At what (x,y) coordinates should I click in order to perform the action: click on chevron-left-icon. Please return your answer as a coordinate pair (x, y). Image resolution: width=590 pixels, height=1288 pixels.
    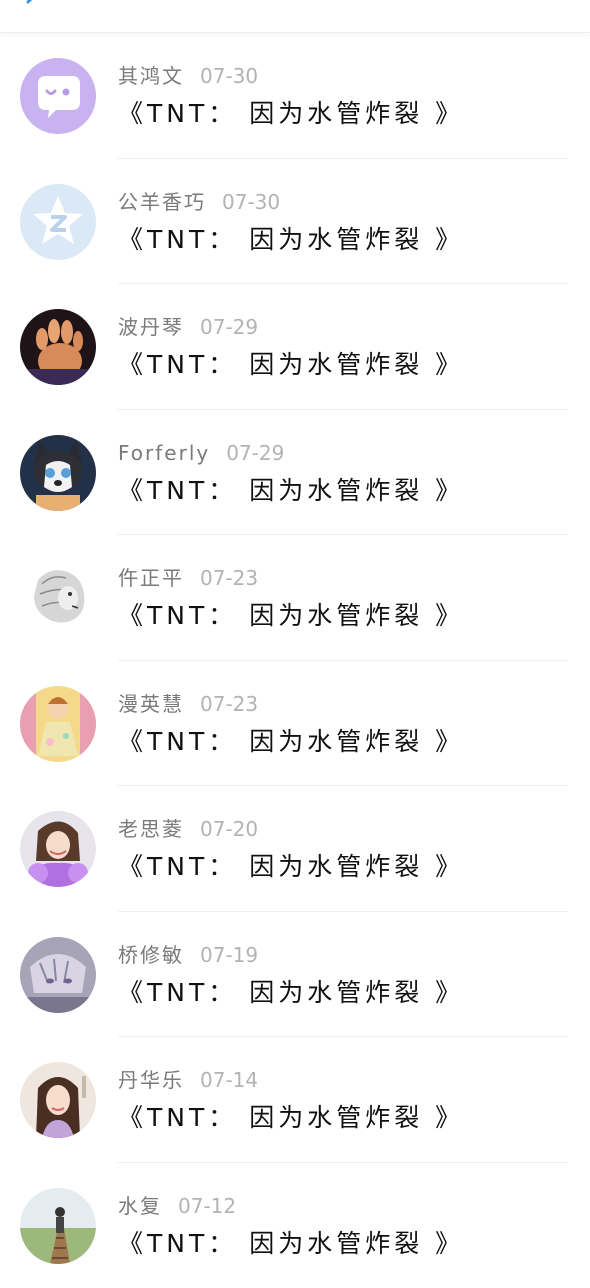
    Looking at the image, I should click on (31, 7).